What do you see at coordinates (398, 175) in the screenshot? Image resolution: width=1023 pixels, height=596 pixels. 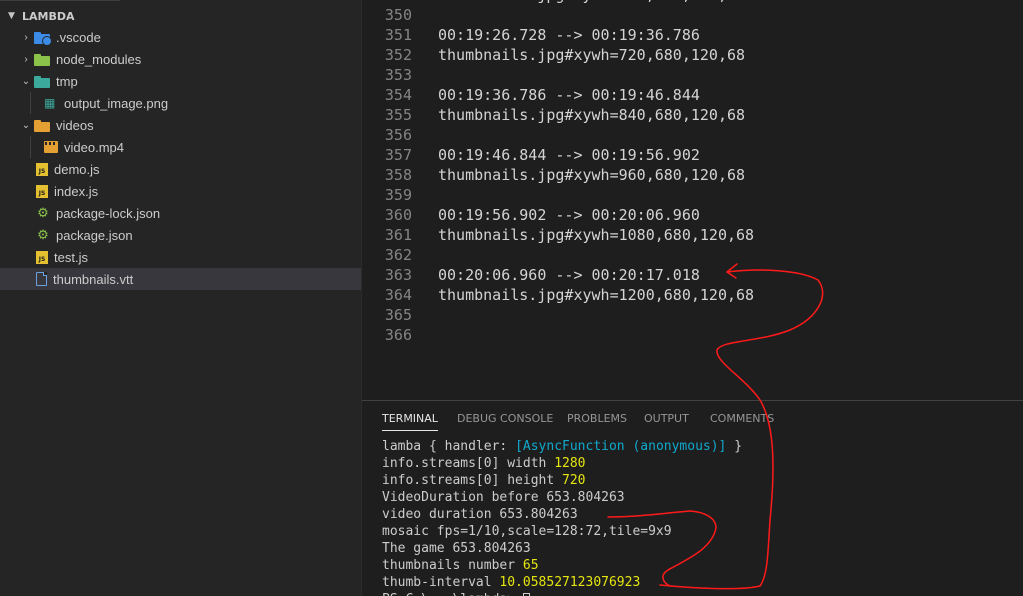 I see `line-number: 358` at bounding box center [398, 175].